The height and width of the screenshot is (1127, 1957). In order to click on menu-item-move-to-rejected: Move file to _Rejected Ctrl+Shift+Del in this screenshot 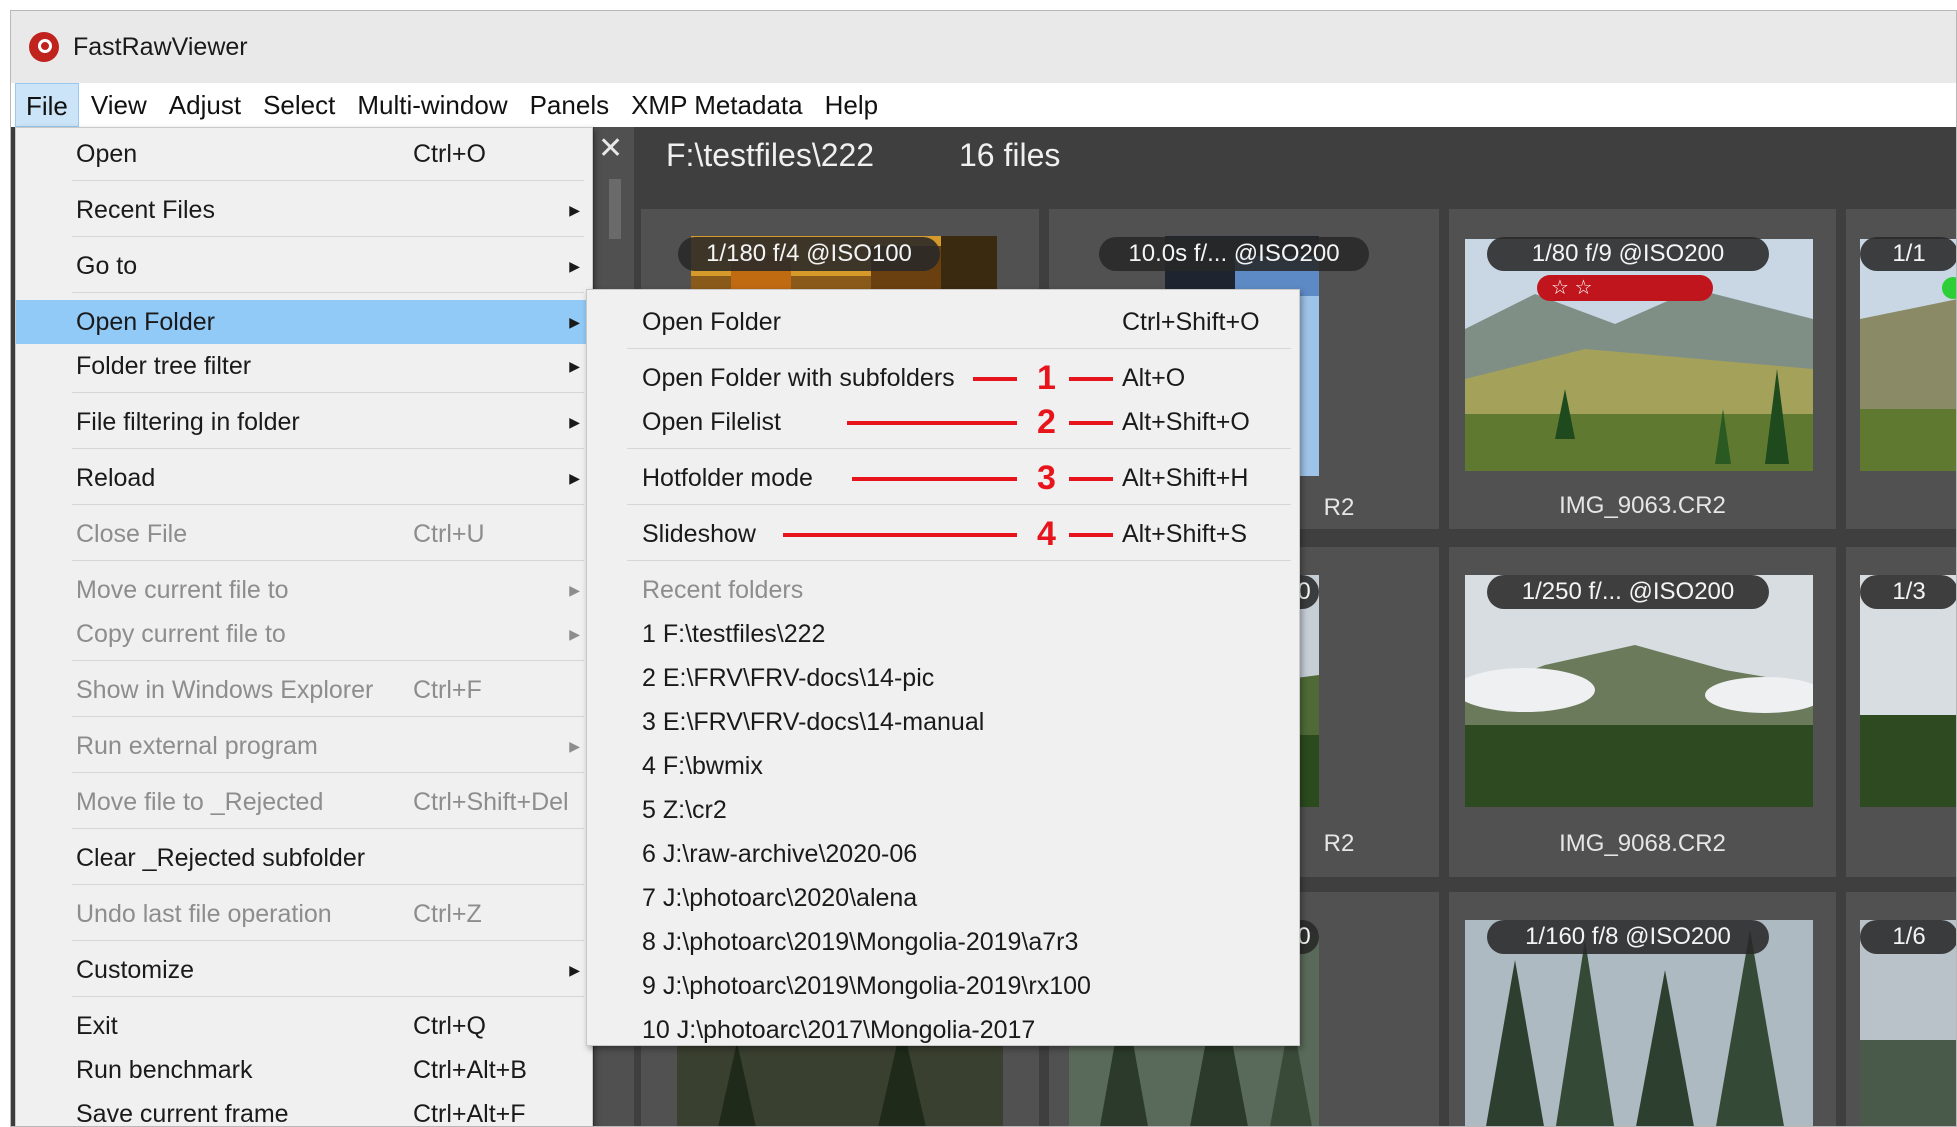, I will do `click(304, 802)`.